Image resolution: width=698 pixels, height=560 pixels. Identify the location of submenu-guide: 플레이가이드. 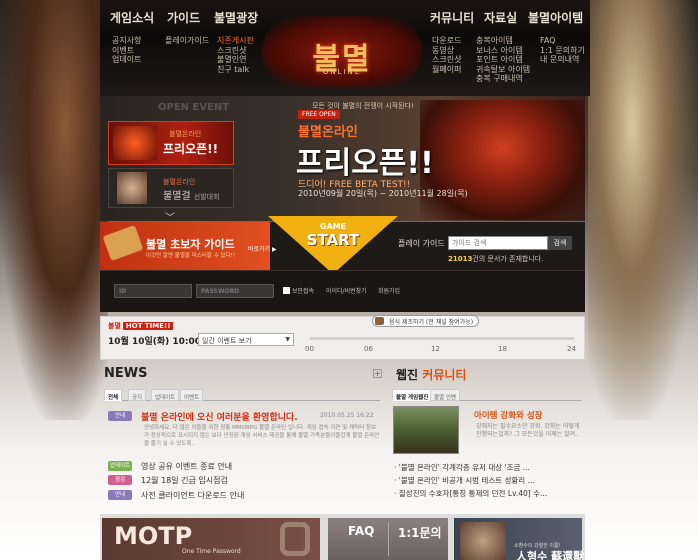
(187, 41).